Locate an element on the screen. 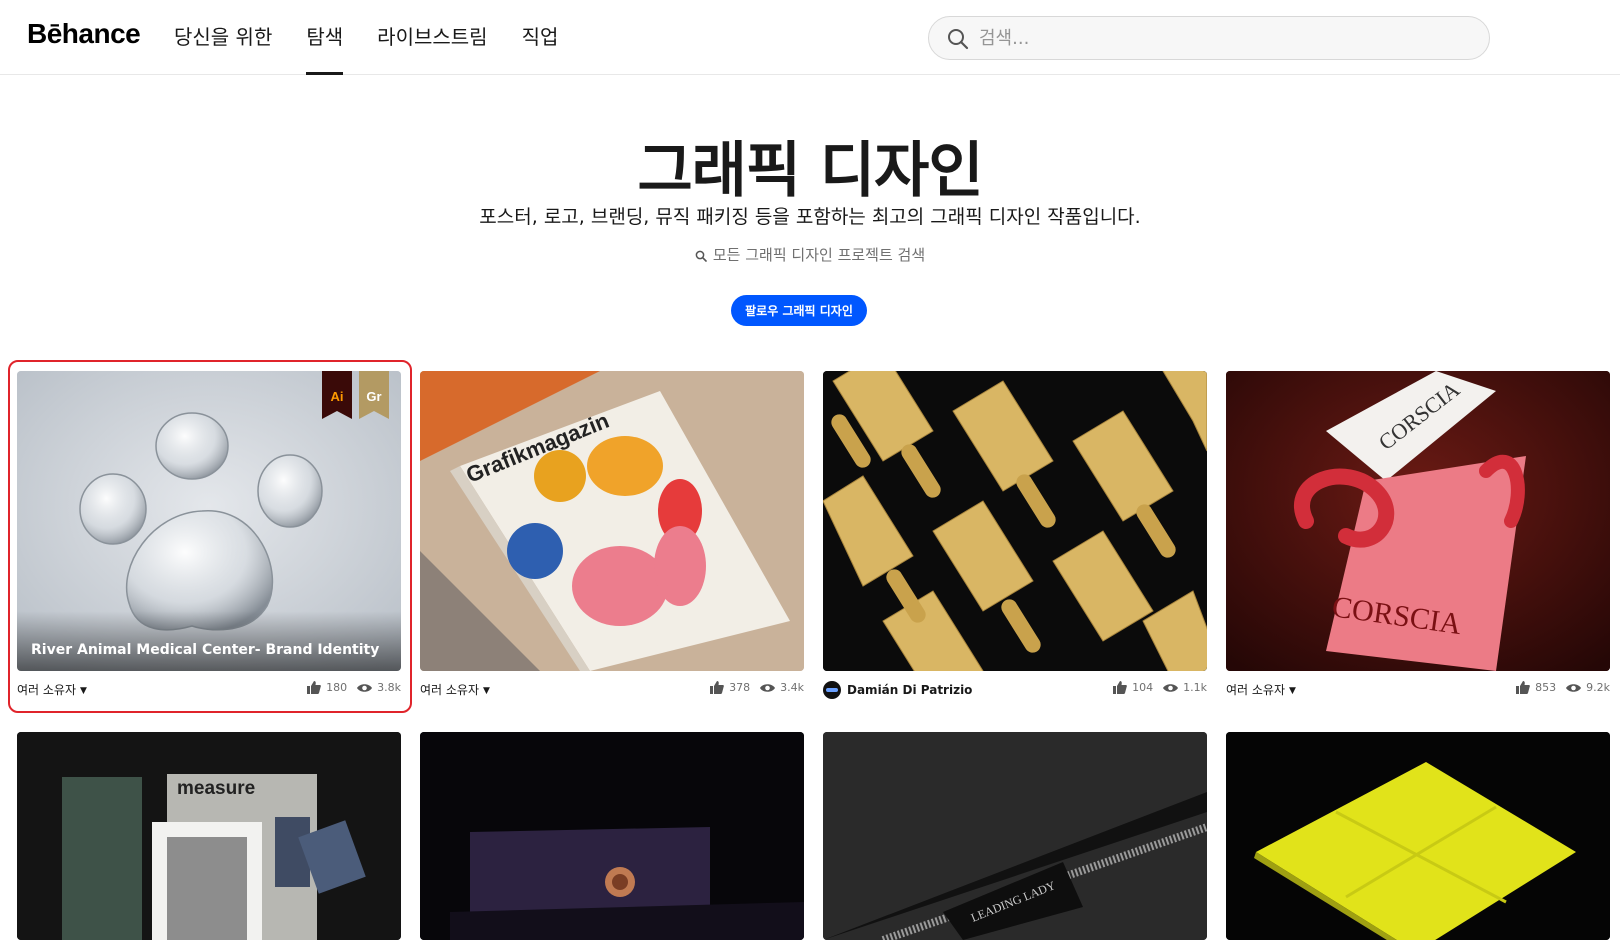 Image resolution: width=1620 pixels, height=940 pixels. project-stats: 378 3.4k is located at coordinates (752, 687).